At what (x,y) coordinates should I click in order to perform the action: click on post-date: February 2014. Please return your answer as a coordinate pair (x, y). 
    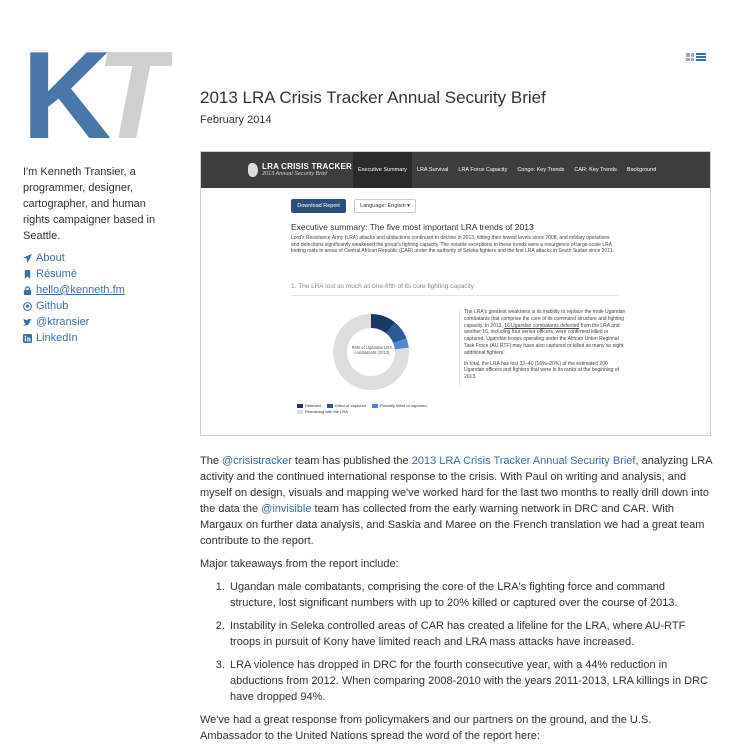
    Looking at the image, I should click on (236, 120).